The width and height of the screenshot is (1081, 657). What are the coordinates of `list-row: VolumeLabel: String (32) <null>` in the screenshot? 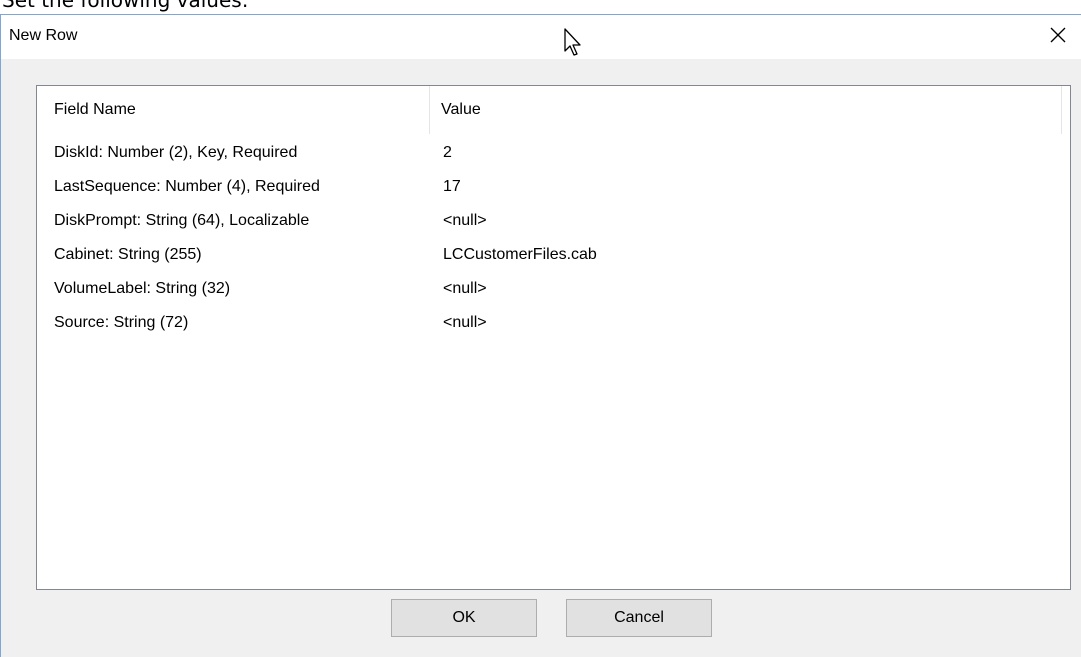 It's located at (553, 293).